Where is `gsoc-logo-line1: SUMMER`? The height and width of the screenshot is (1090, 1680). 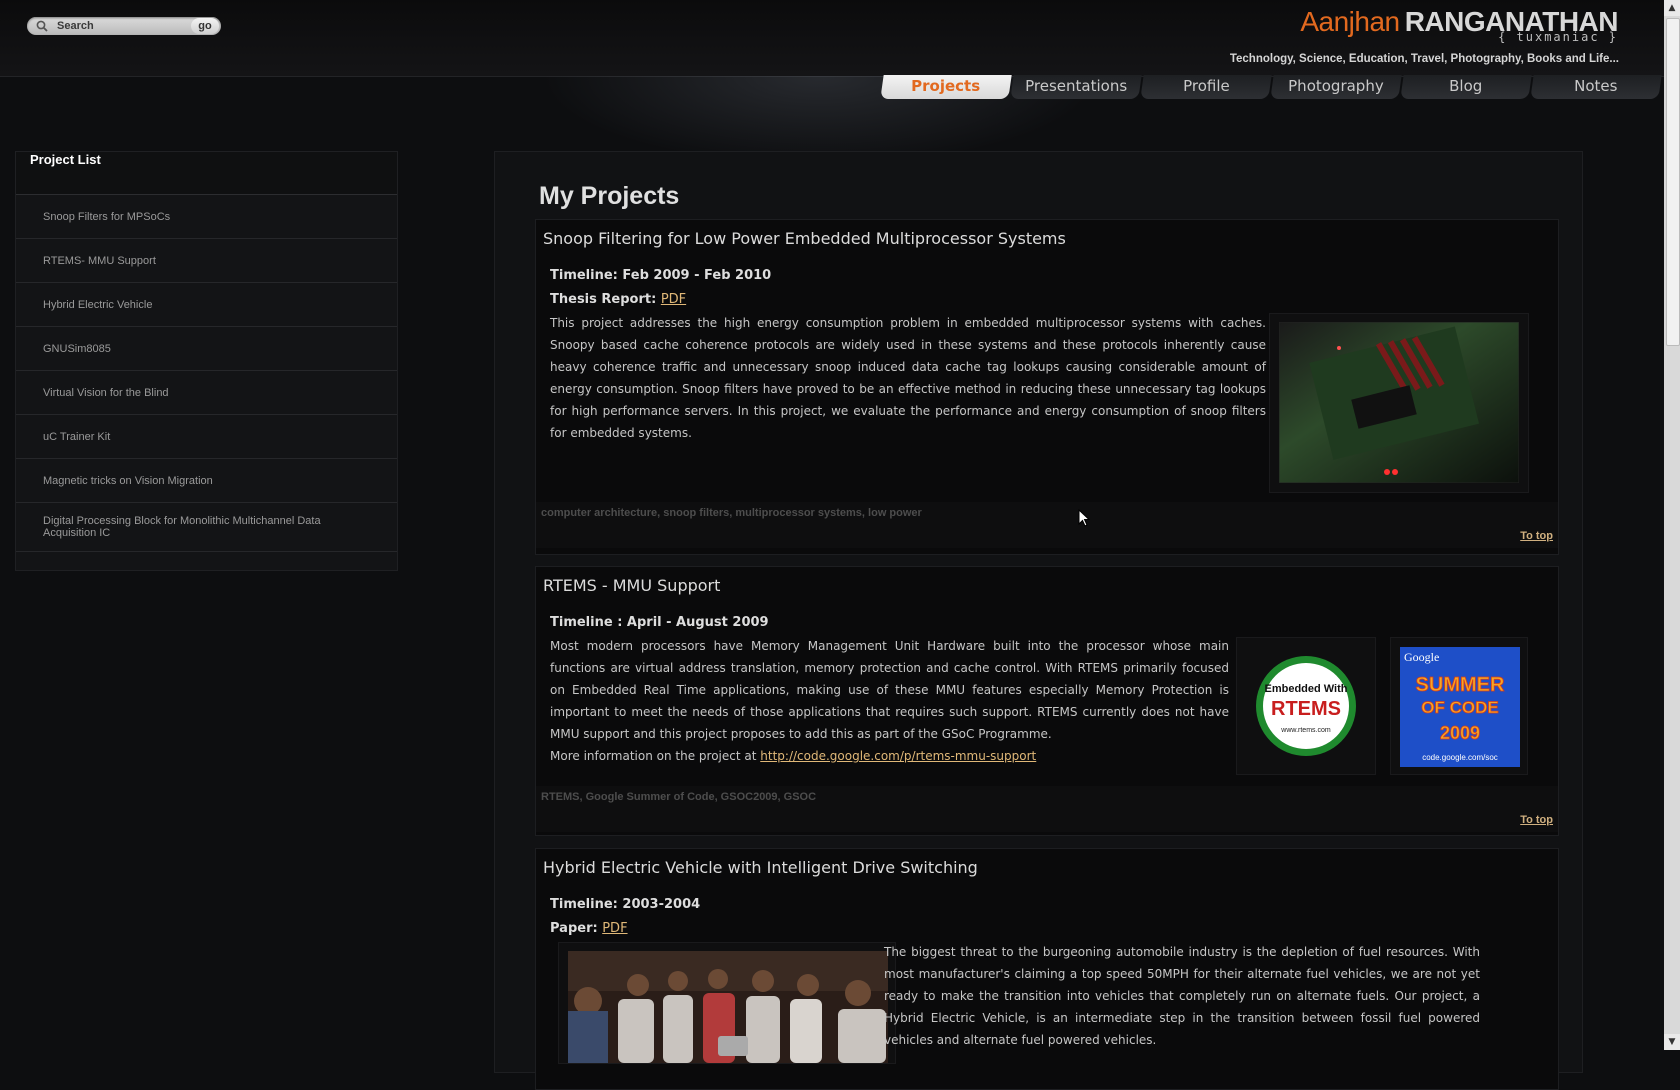 gsoc-logo-line1: SUMMER is located at coordinates (1460, 685).